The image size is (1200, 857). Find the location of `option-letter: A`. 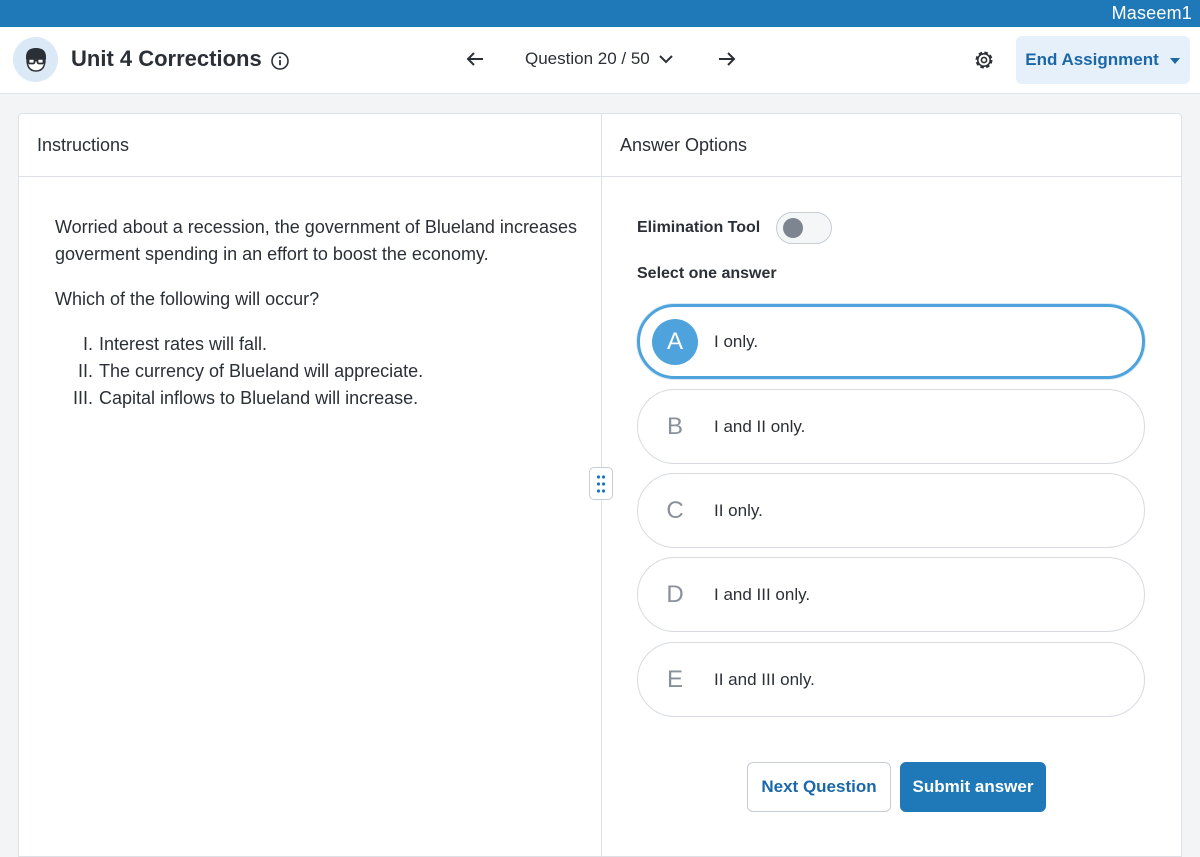

option-letter: A is located at coordinates (675, 341).